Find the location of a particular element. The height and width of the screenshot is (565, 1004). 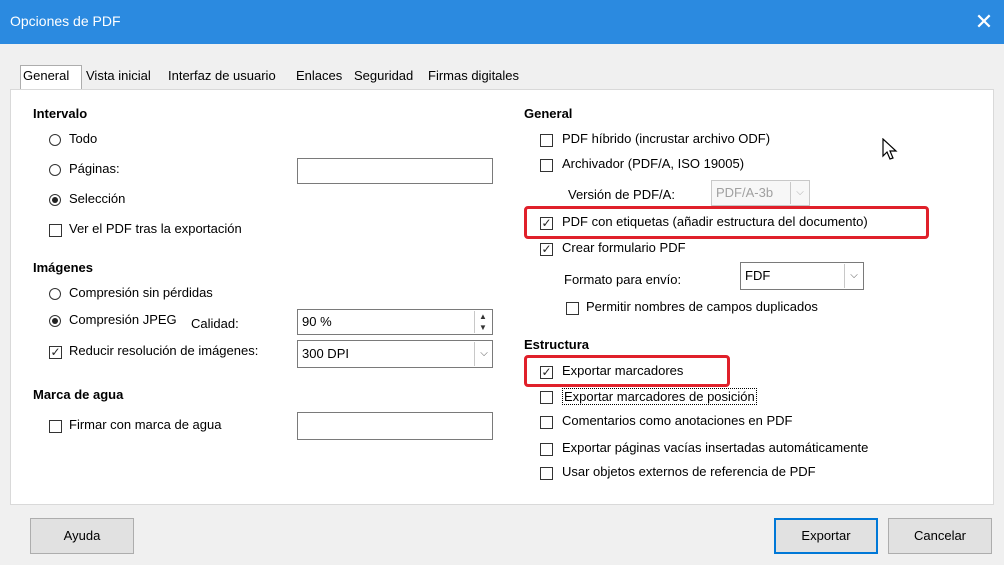

comentarios-label: Comentarios como anotaciones en PDF is located at coordinates (677, 420).